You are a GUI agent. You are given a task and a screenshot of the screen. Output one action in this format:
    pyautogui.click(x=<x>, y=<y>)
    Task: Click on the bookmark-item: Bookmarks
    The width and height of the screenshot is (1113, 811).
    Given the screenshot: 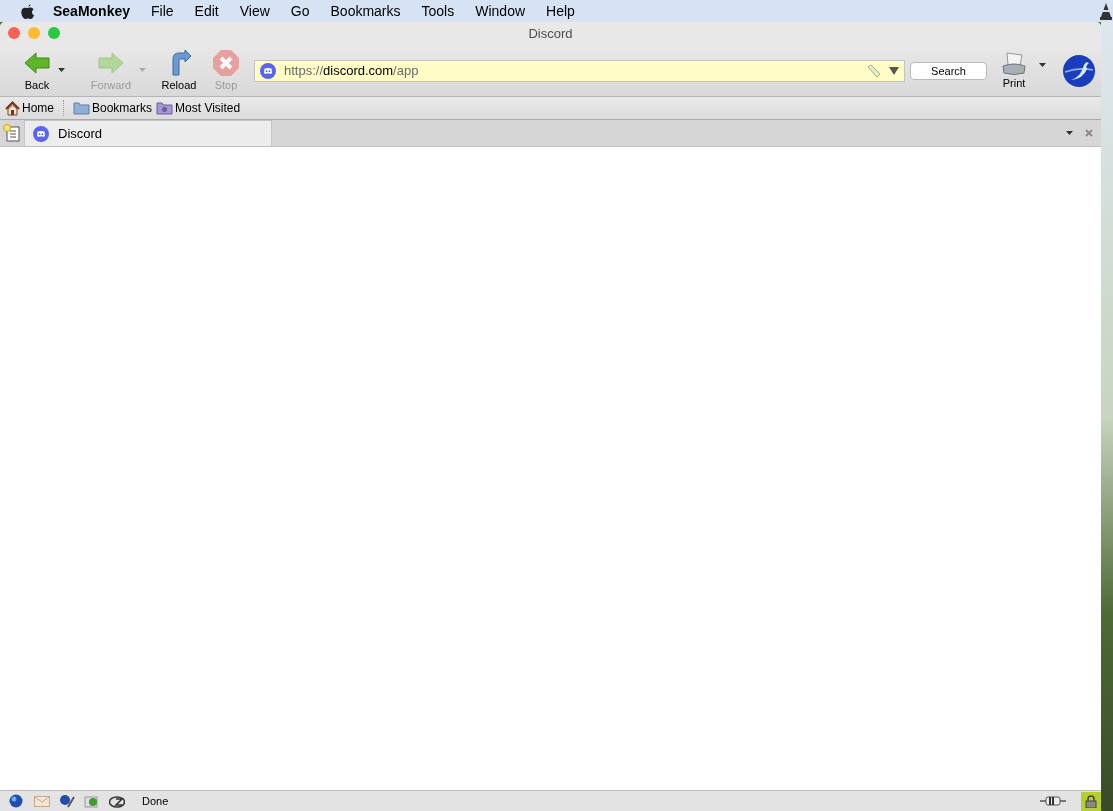 What is the action you would take?
    pyautogui.click(x=113, y=108)
    